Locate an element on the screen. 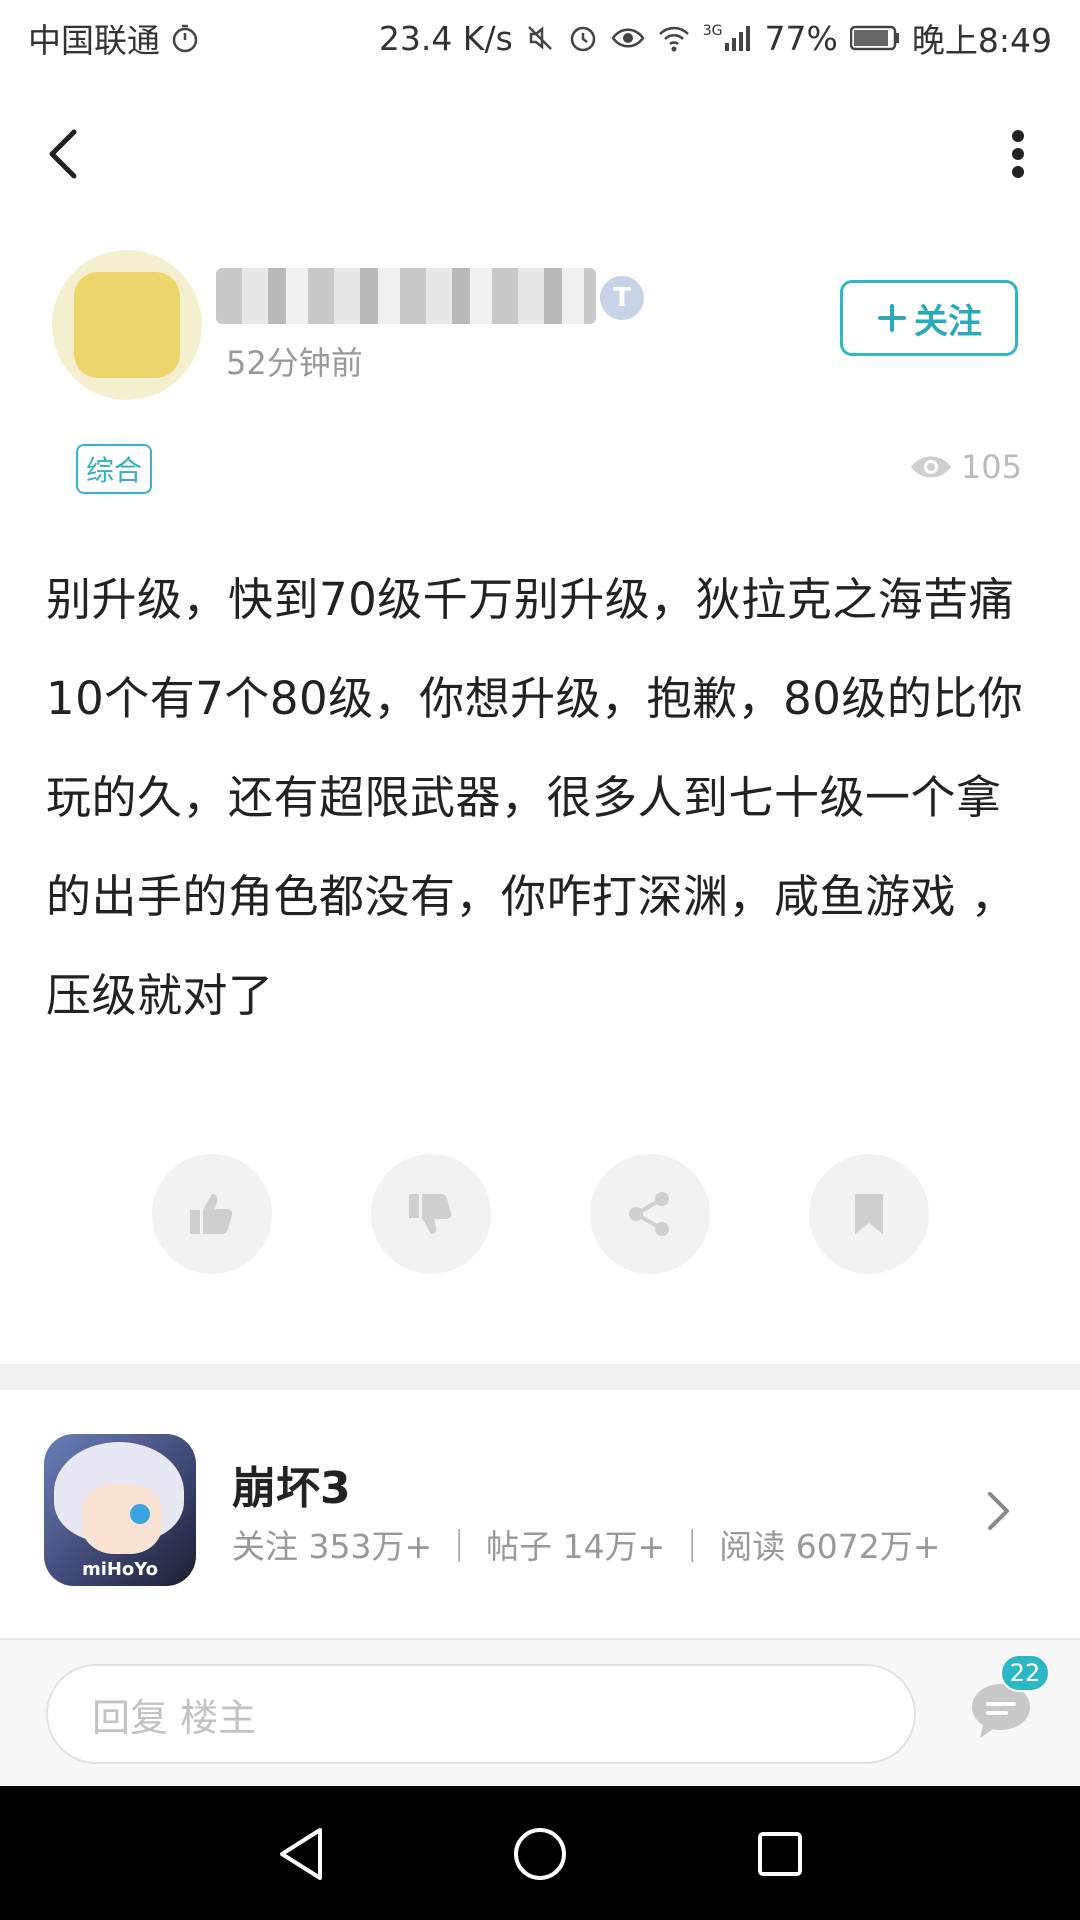  forum-icon: miHoYo is located at coordinates (120, 1510).